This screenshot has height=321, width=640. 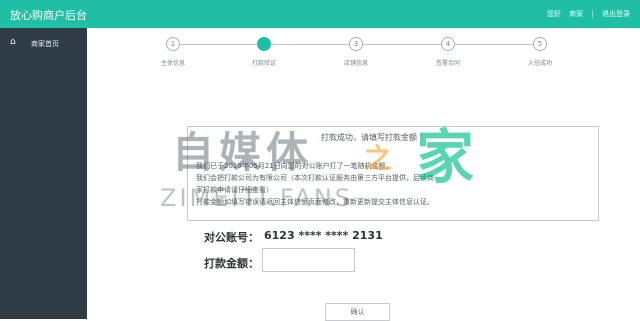 What do you see at coordinates (448, 44) in the screenshot?
I see `step-4-circle: 4` at bounding box center [448, 44].